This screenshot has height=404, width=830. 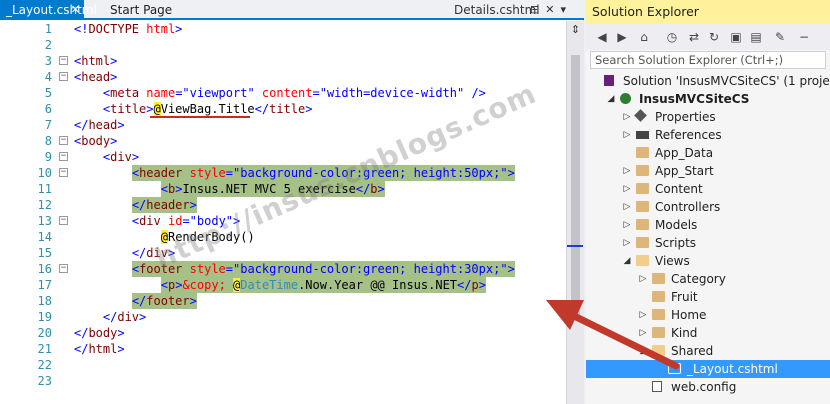 What do you see at coordinates (708, 189) in the screenshot?
I see `tree-item: ▷ Content` at bounding box center [708, 189].